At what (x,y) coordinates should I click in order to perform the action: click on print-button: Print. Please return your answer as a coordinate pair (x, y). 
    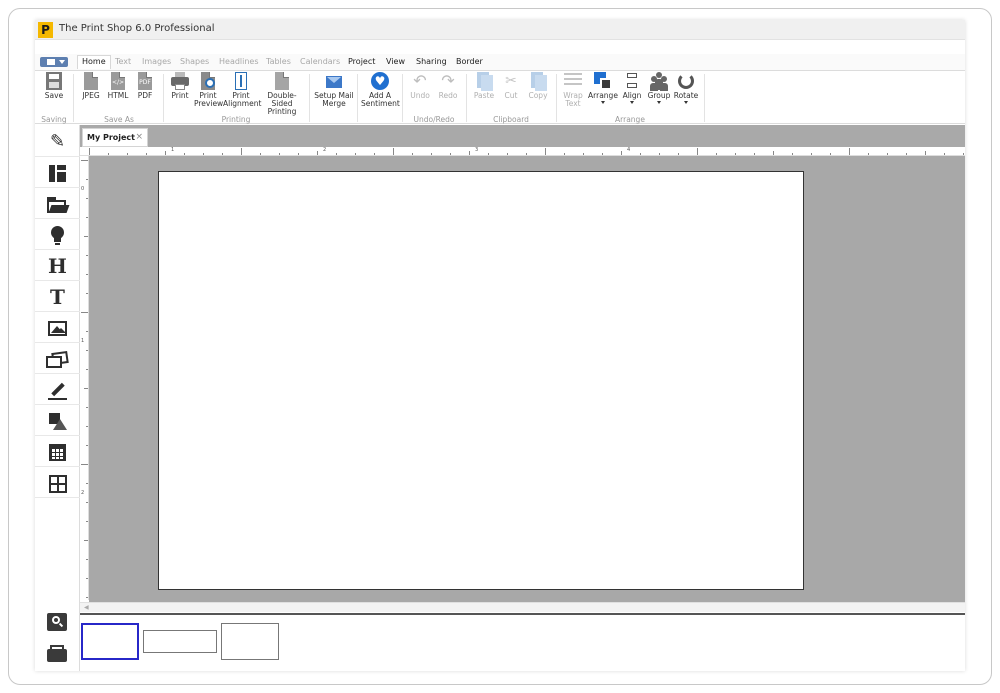
    Looking at the image, I should click on (180, 92).